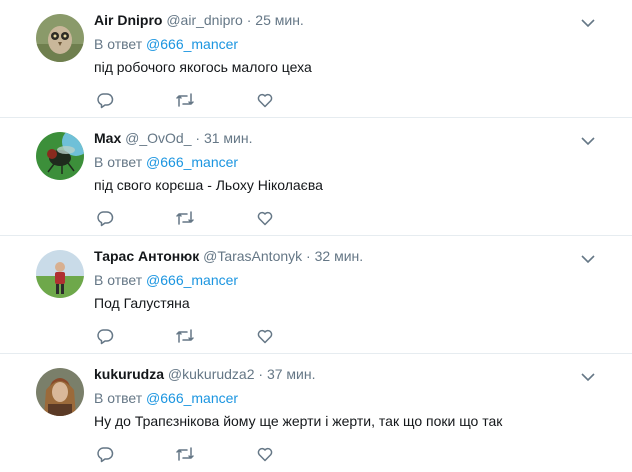 Image resolution: width=632 pixels, height=472 pixels. What do you see at coordinates (252, 256) in the screenshot?
I see `user-handle: @TarasAntonyk` at bounding box center [252, 256].